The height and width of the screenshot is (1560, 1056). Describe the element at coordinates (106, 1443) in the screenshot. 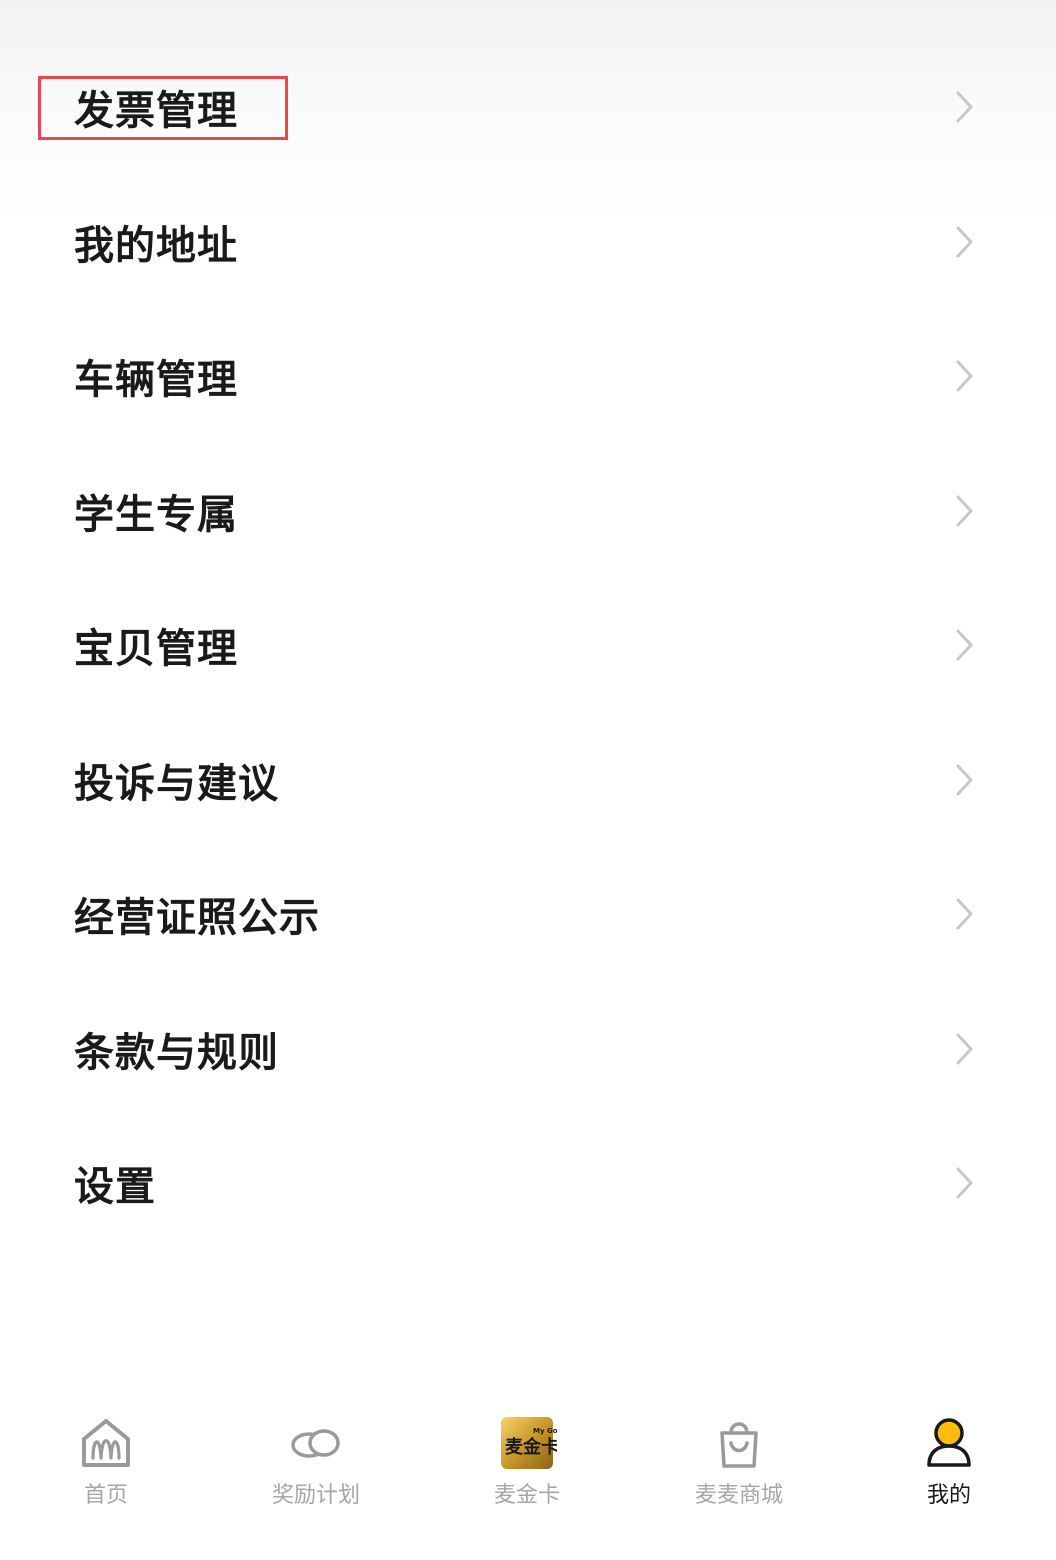

I see `mcdonalds-home-icon` at that location.